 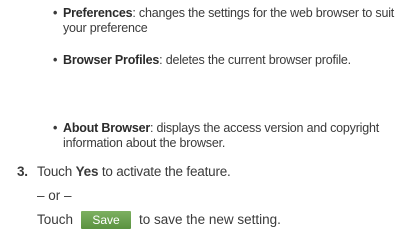 What do you see at coordinates (111, 60) in the screenshot?
I see `bullet-term: Browser Profiles` at bounding box center [111, 60].